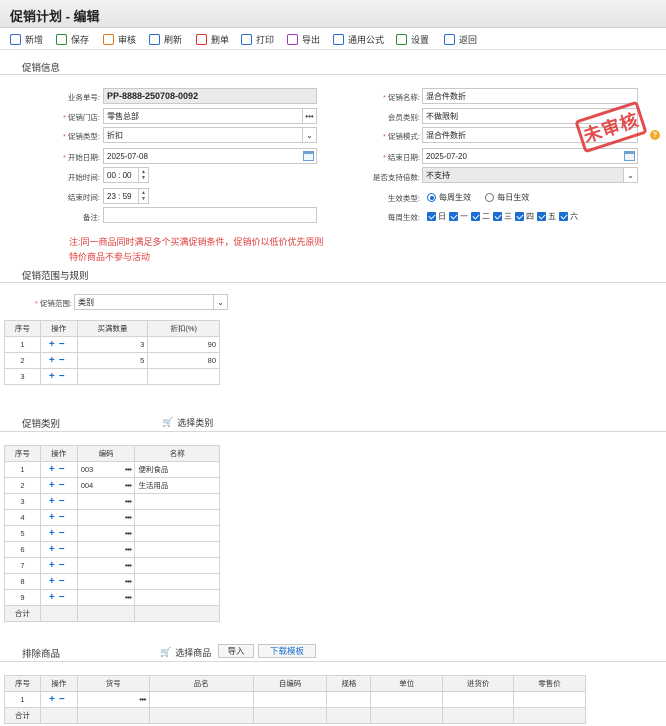 The image size is (666, 726). What do you see at coordinates (530, 96) in the screenshot?
I see `promo-name-input: 混合件数折` at bounding box center [530, 96].